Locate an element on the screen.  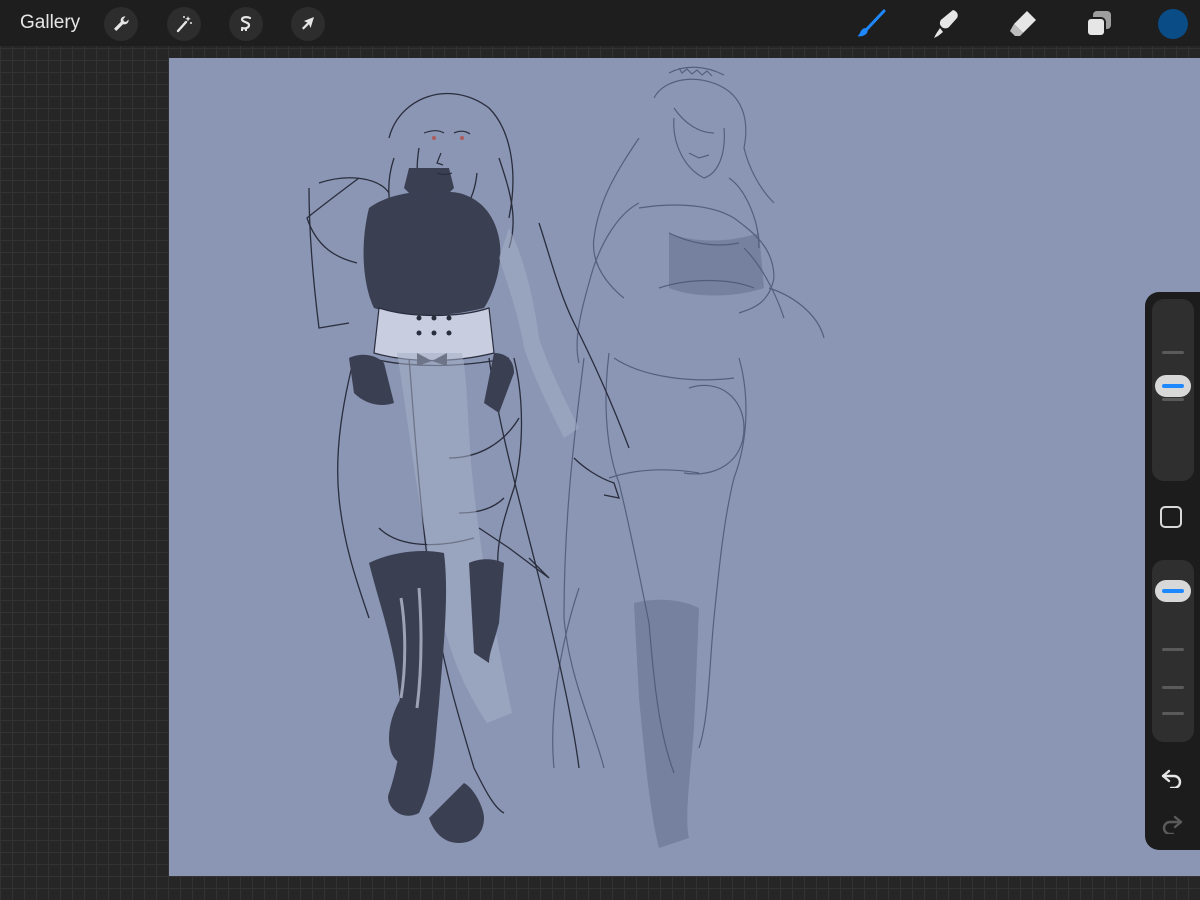
layers-icon is located at coordinates (1098, 24).